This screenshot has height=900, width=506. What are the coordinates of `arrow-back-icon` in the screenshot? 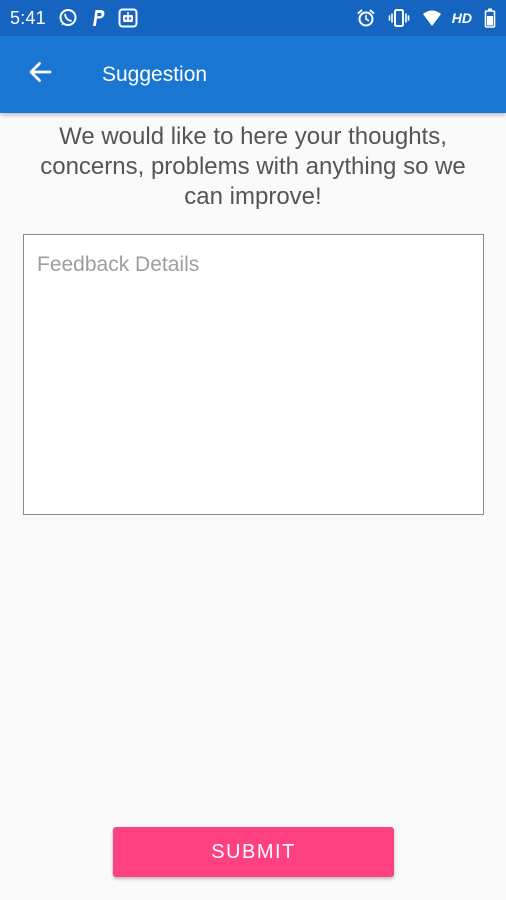 It's located at (40, 74).